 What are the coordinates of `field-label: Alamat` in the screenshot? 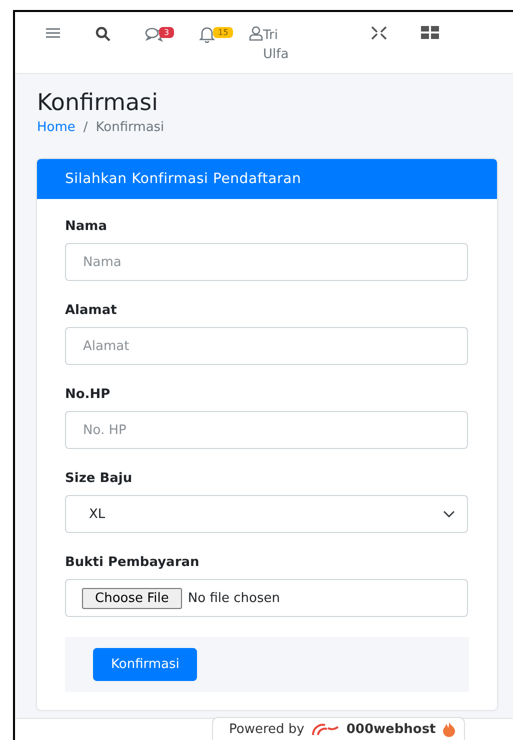 It's located at (91, 310).